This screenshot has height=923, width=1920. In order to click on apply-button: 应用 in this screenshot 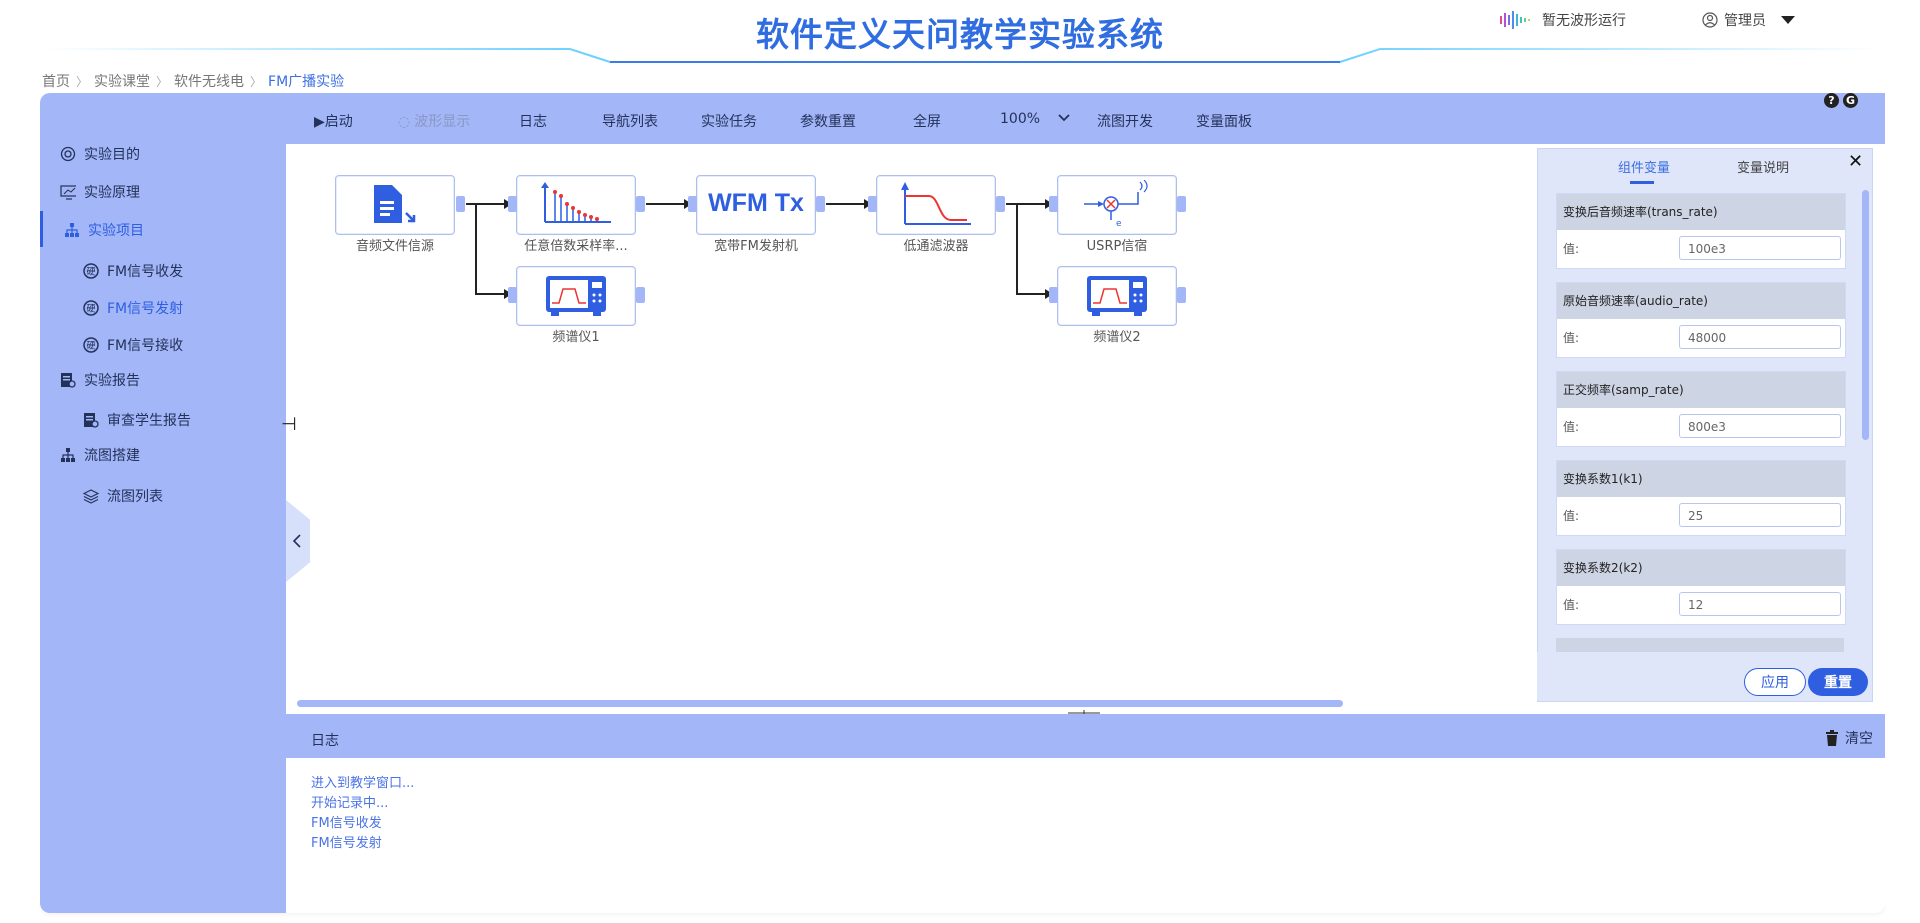, I will do `click(1775, 682)`.